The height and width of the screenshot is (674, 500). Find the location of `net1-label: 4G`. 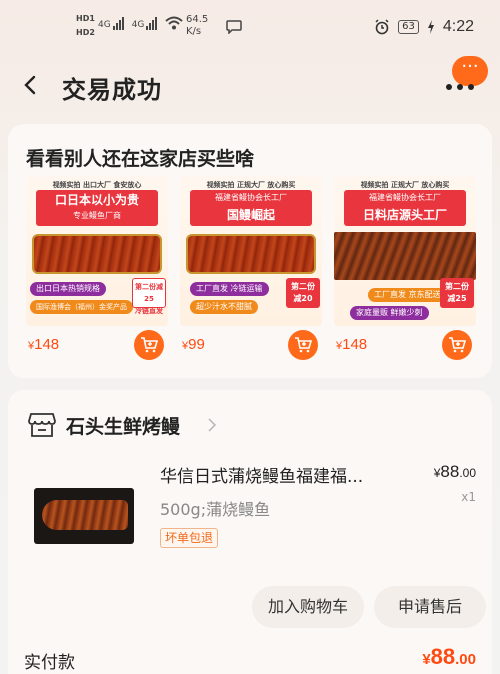

net1-label: 4G is located at coordinates (104, 25).